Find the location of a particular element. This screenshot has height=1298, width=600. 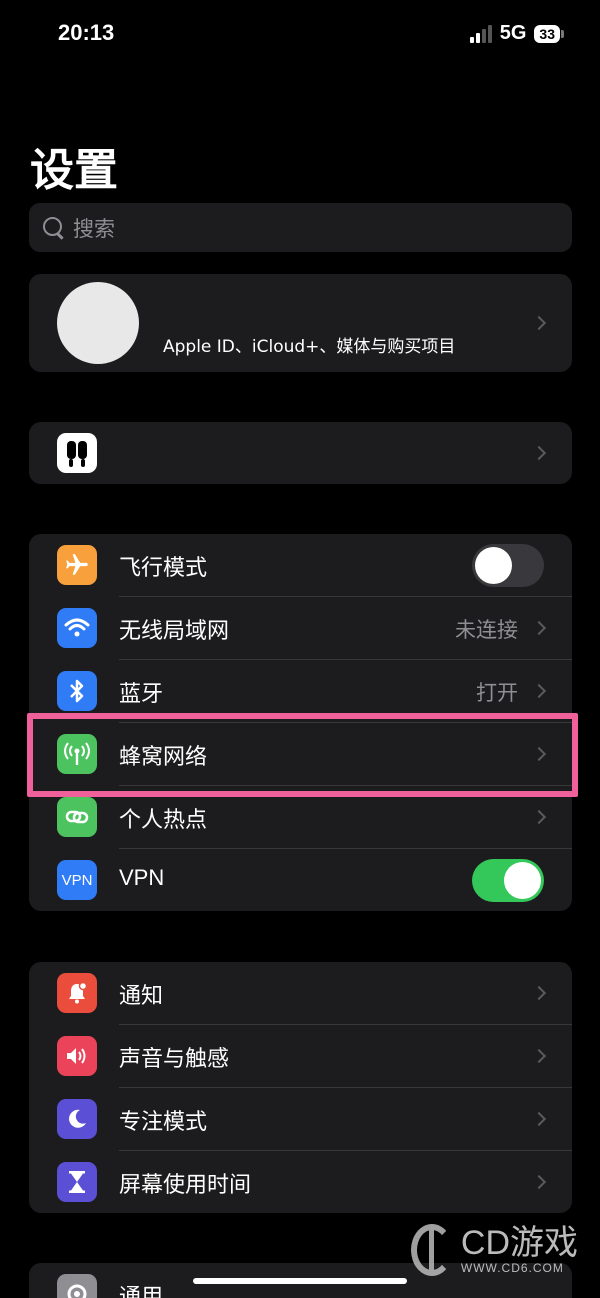

battery-level: 33 is located at coordinates (547, 33).